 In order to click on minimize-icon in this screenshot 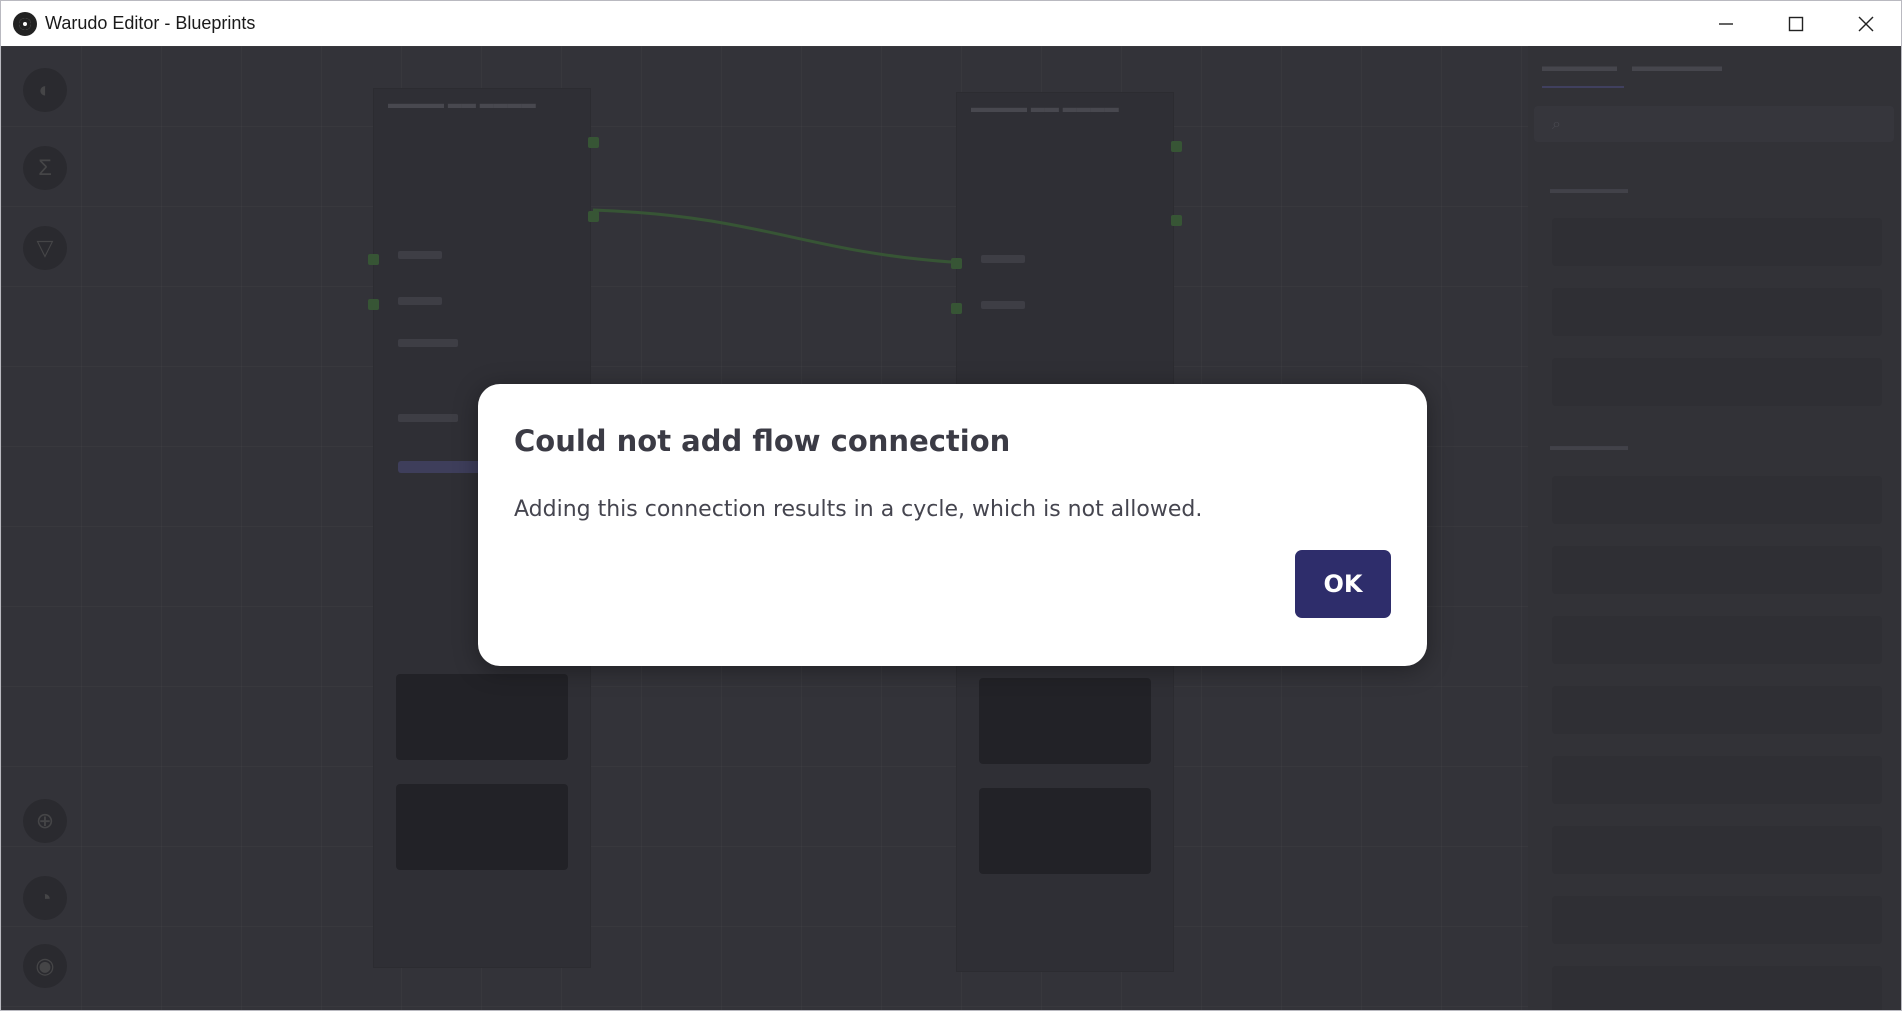, I will do `click(1726, 23)`.